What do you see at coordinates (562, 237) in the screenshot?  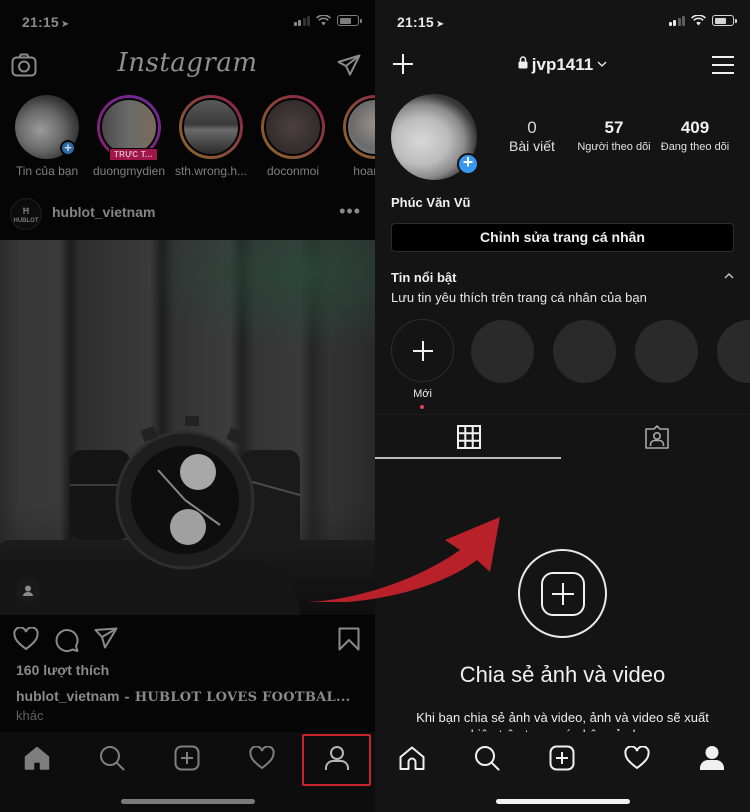 I see `edit-profile-button: Chỉnh sửa trang cá nhân` at bounding box center [562, 237].